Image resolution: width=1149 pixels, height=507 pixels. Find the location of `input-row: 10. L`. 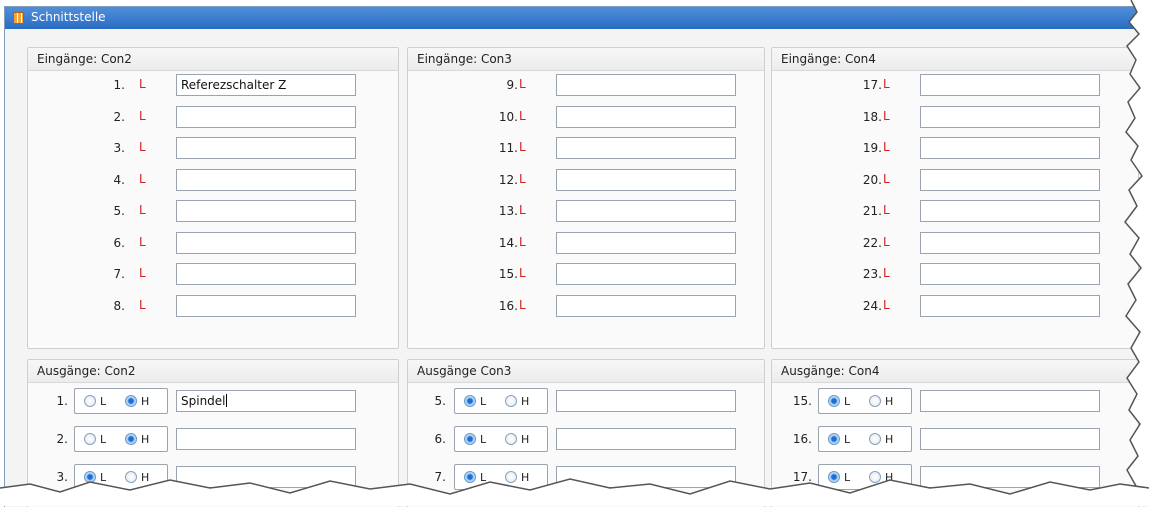

input-row: 10. L is located at coordinates (586, 117).